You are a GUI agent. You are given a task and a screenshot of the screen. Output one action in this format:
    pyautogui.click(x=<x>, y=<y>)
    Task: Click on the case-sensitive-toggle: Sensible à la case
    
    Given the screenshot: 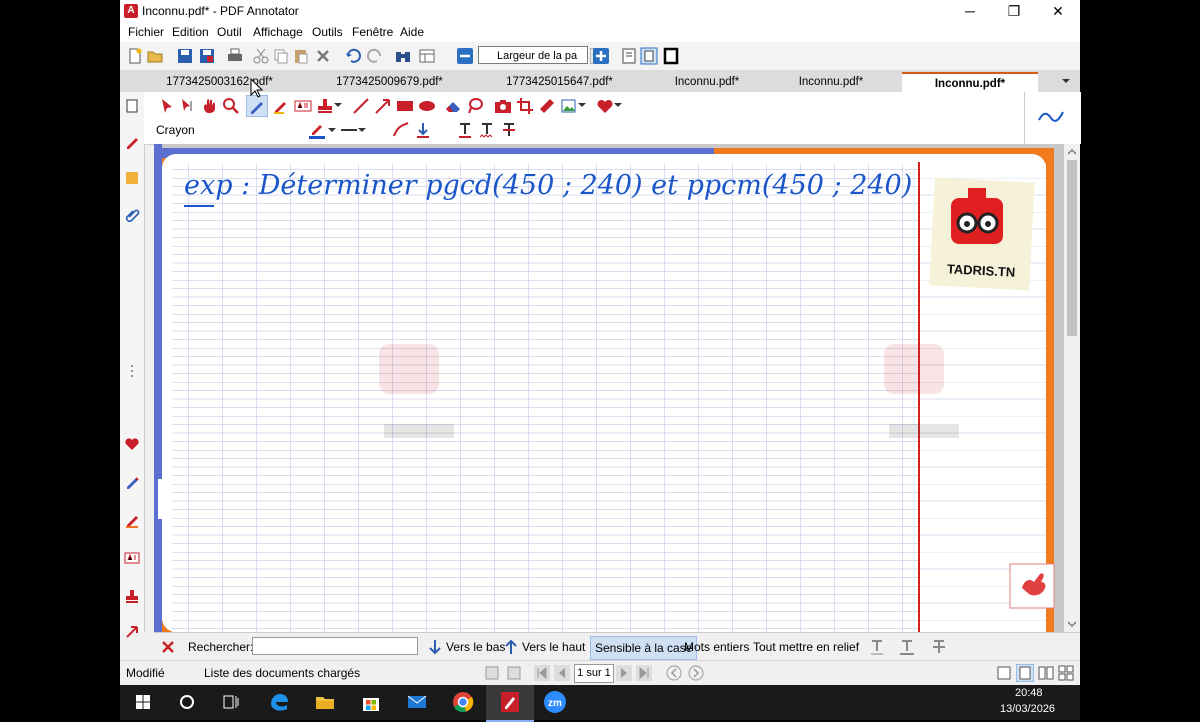 What is the action you would take?
    pyautogui.click(x=644, y=648)
    